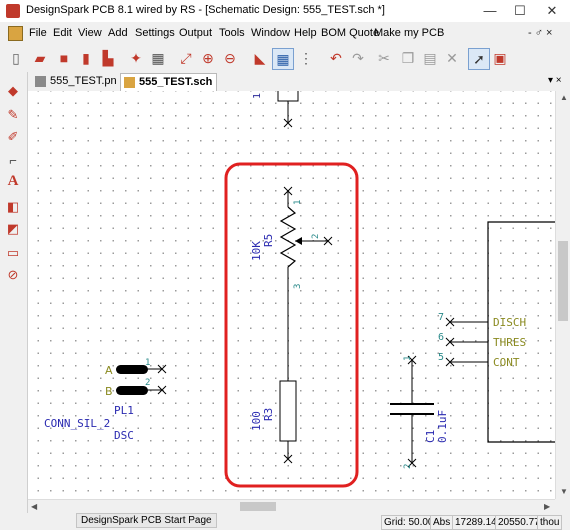 Image resolution: width=570 pixels, height=530 pixels. What do you see at coordinates (298, 202) in the screenshot?
I see `r5-pin1-label: 1` at bounding box center [298, 202].